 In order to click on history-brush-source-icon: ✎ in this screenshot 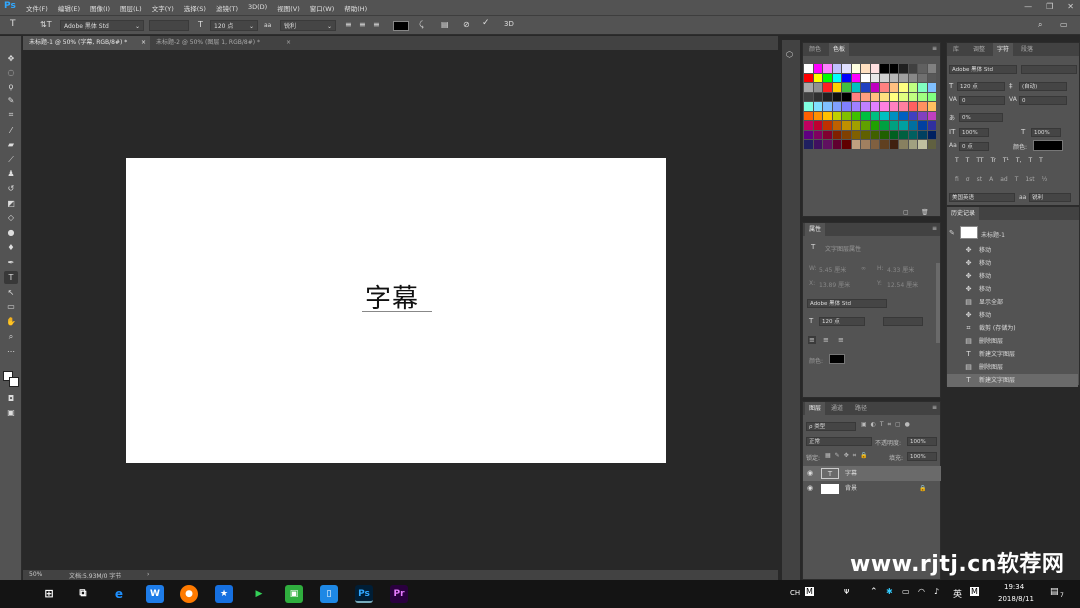, I will do `click(952, 233)`.